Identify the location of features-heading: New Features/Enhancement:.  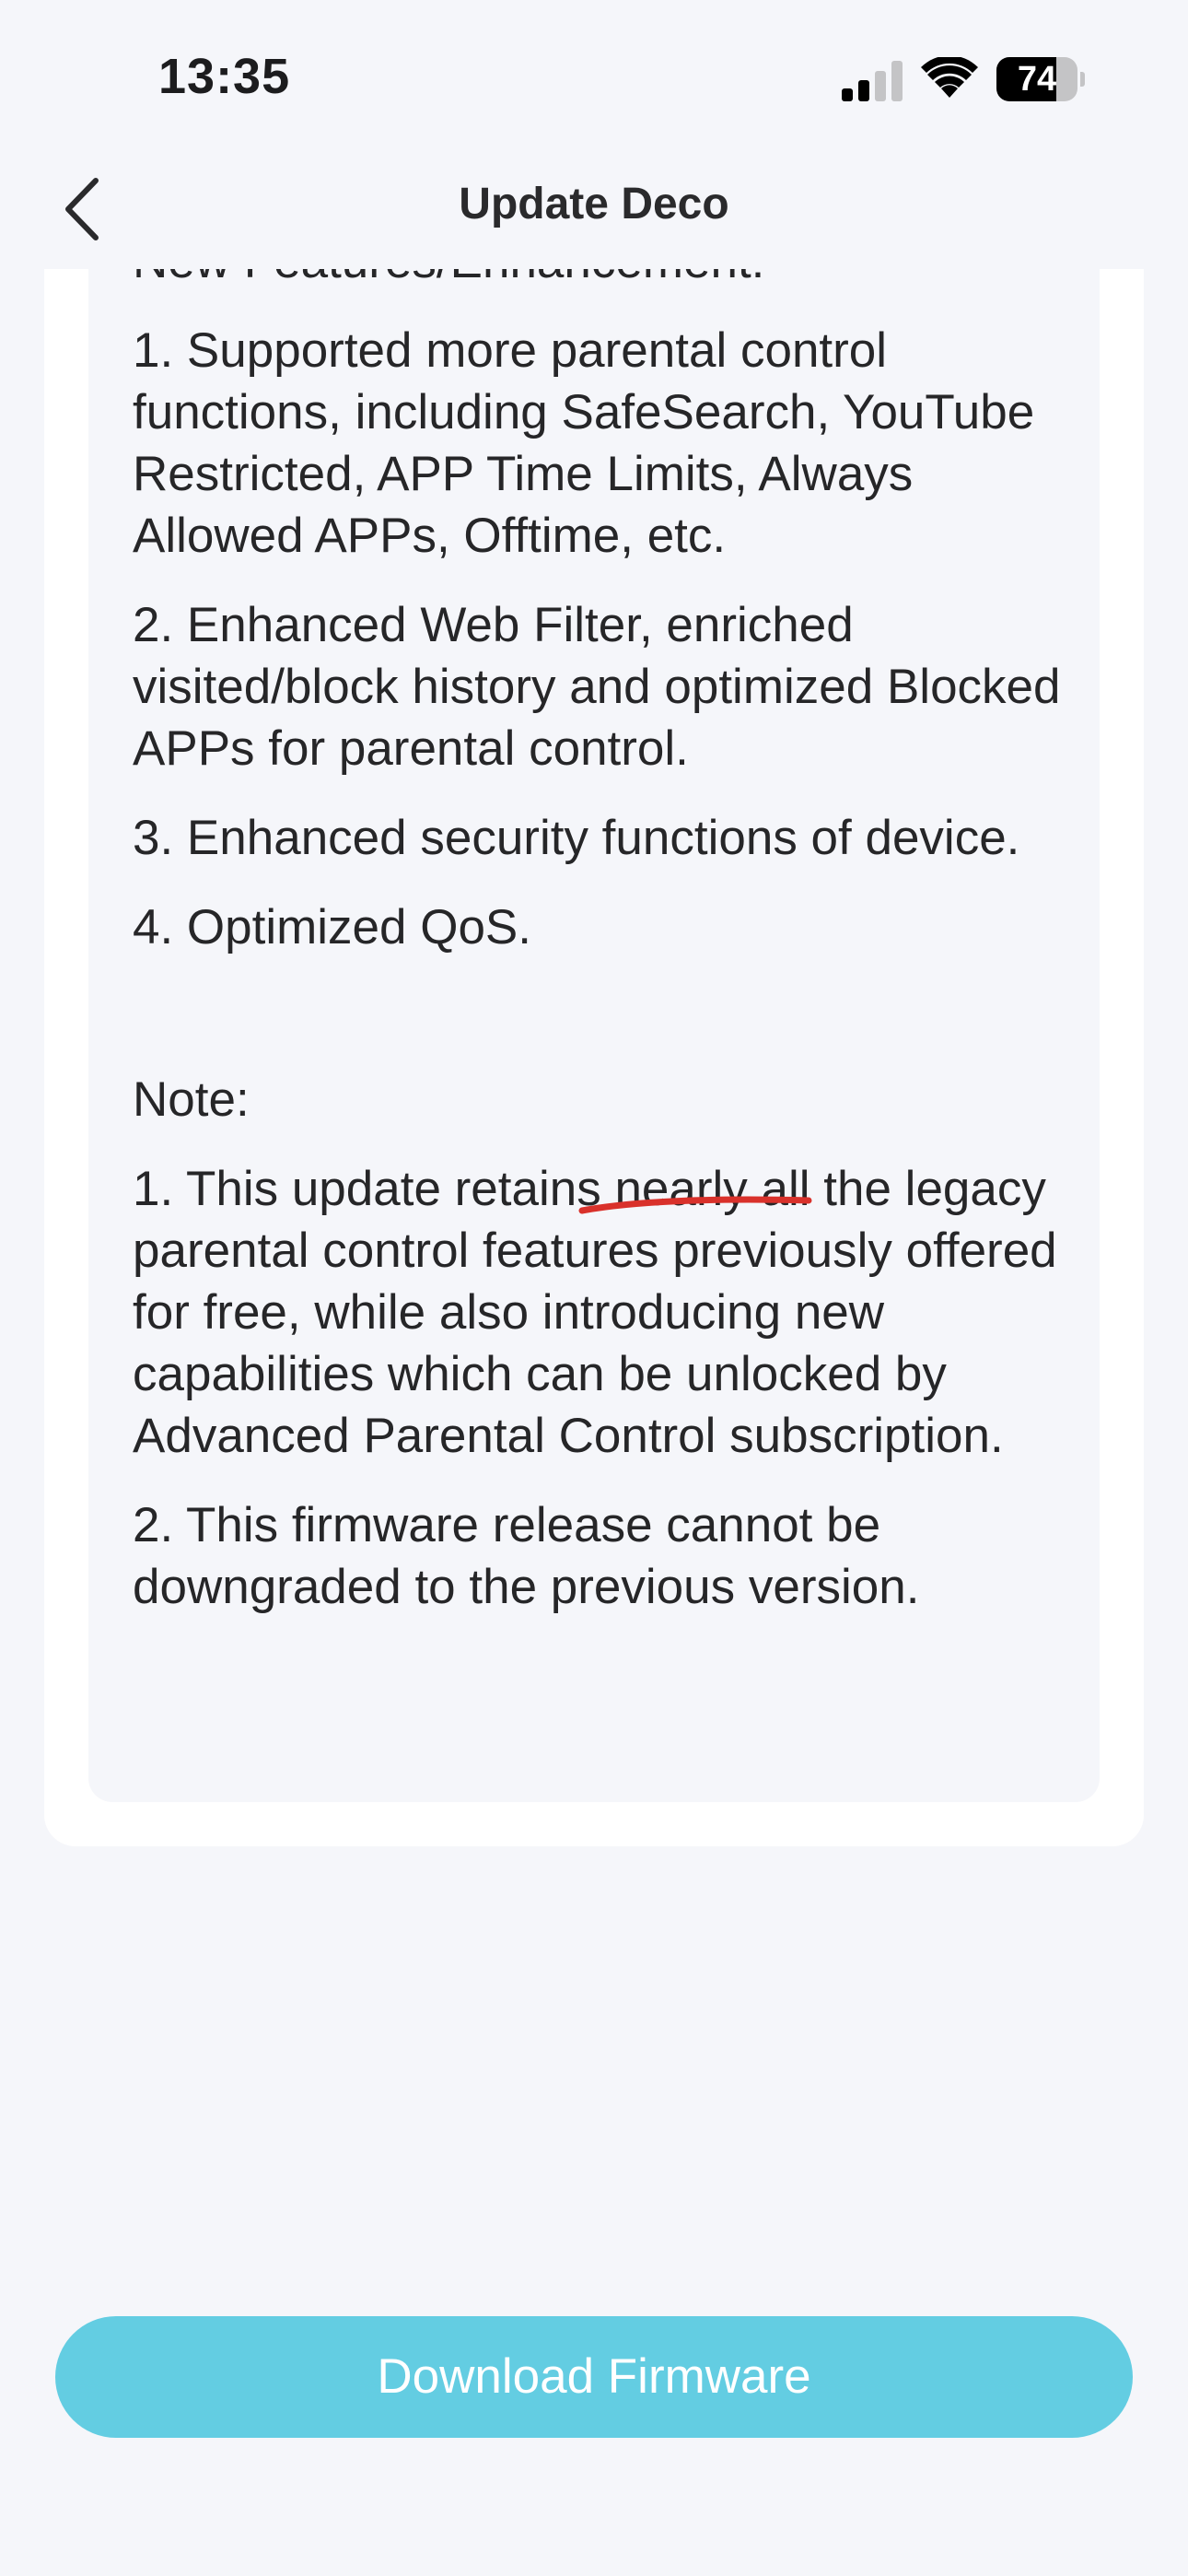
(607, 280).